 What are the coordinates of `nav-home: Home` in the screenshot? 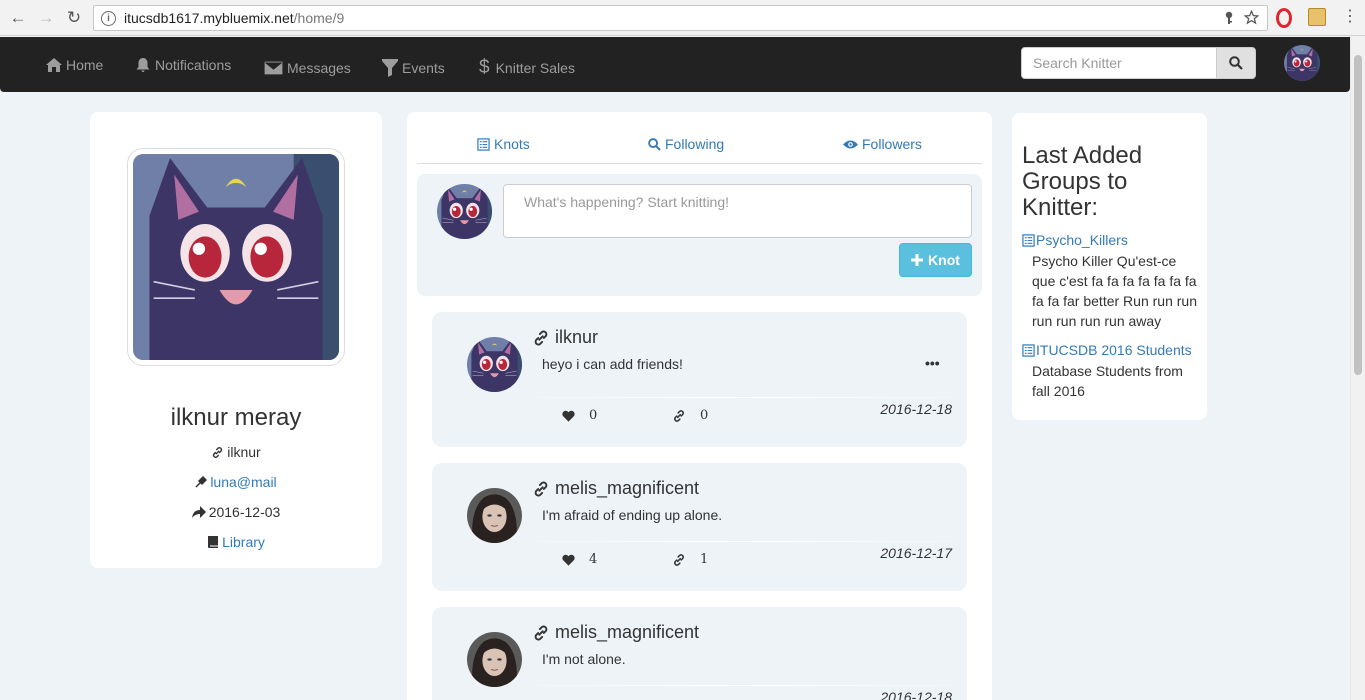 It's located at (74, 64).